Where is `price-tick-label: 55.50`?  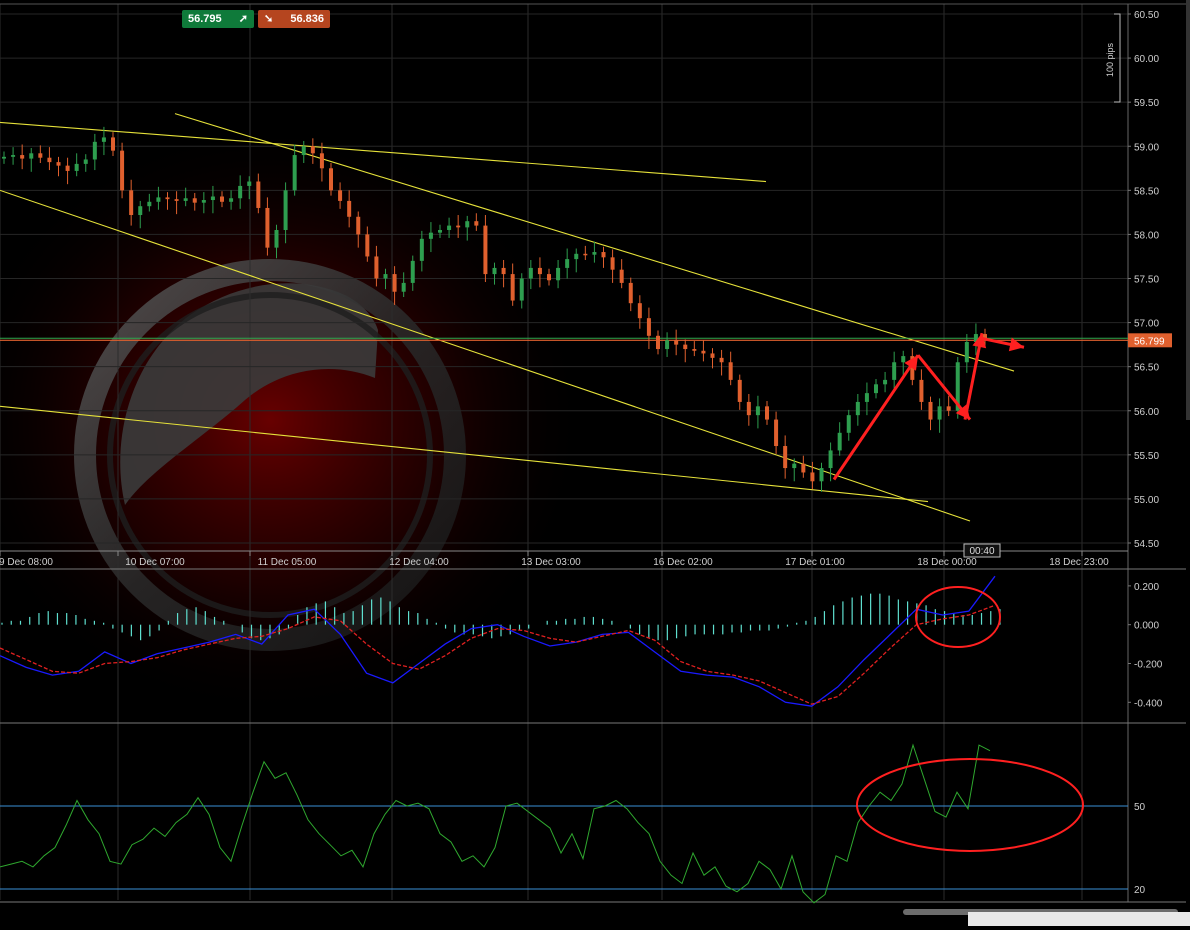 price-tick-label: 55.50 is located at coordinates (1146, 456).